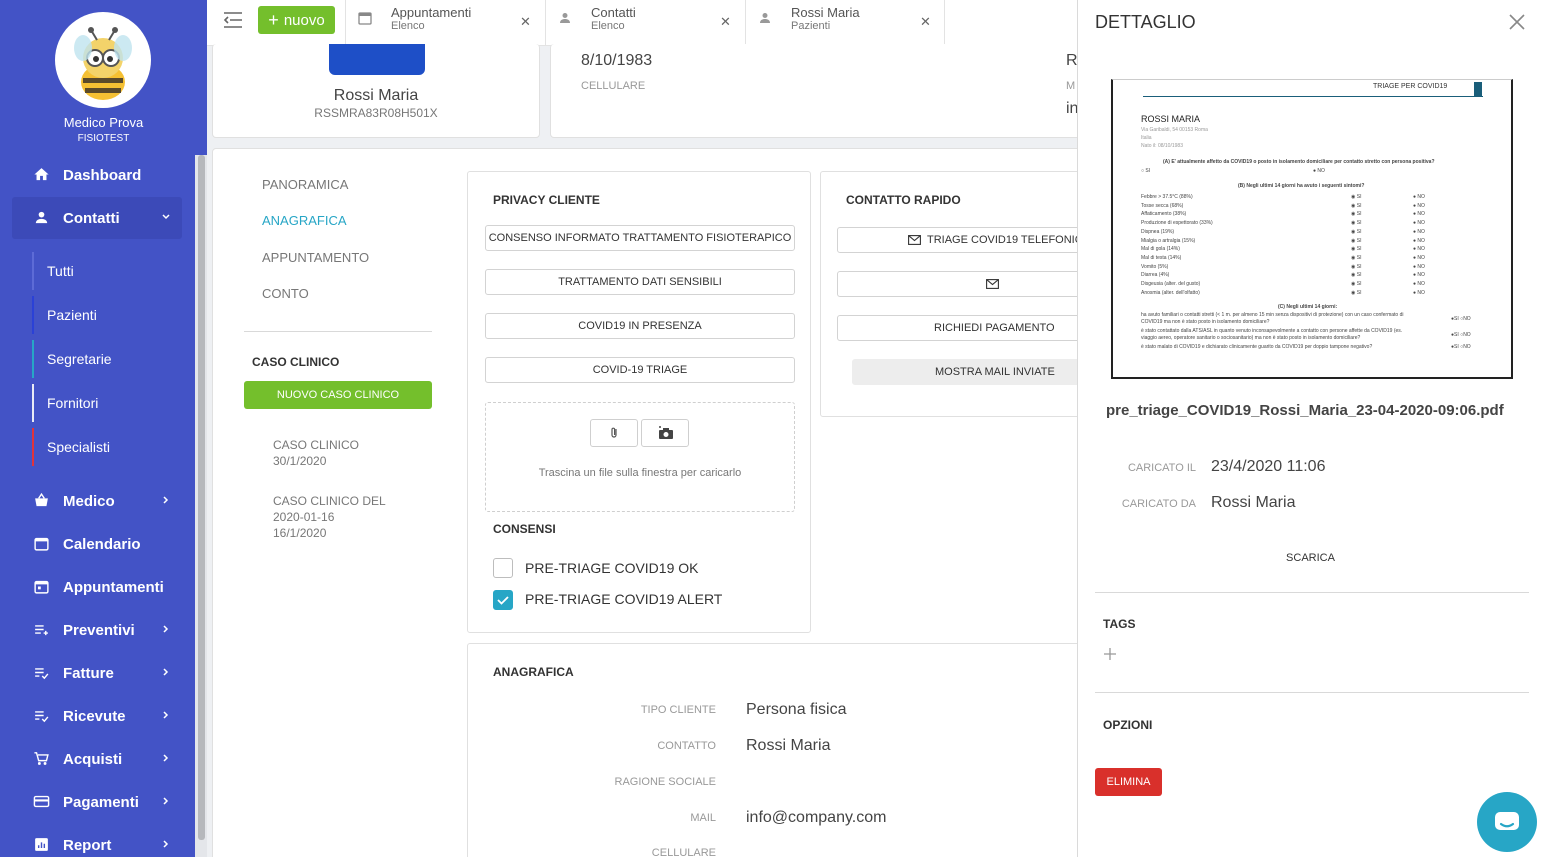  Describe the element at coordinates (1161, 257) in the screenshot. I see `pdf-symptom: Mal di testa (14%)` at that location.